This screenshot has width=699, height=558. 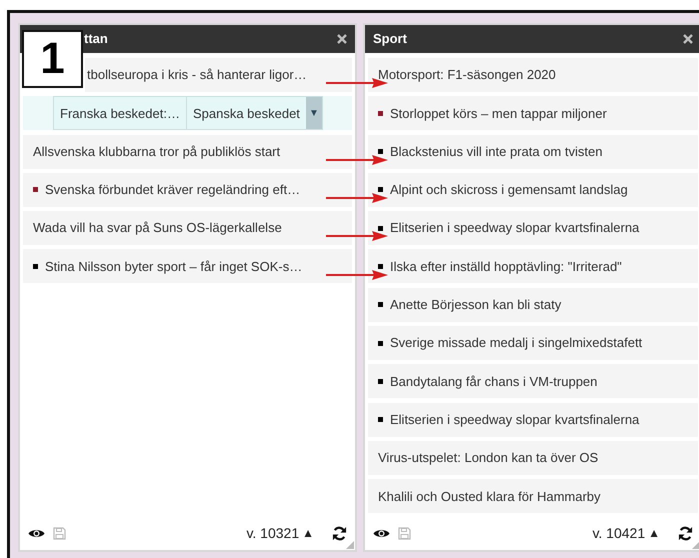 What do you see at coordinates (476, 305) in the screenshot?
I see `item-title: Anette Börjesson kan bli staty` at bounding box center [476, 305].